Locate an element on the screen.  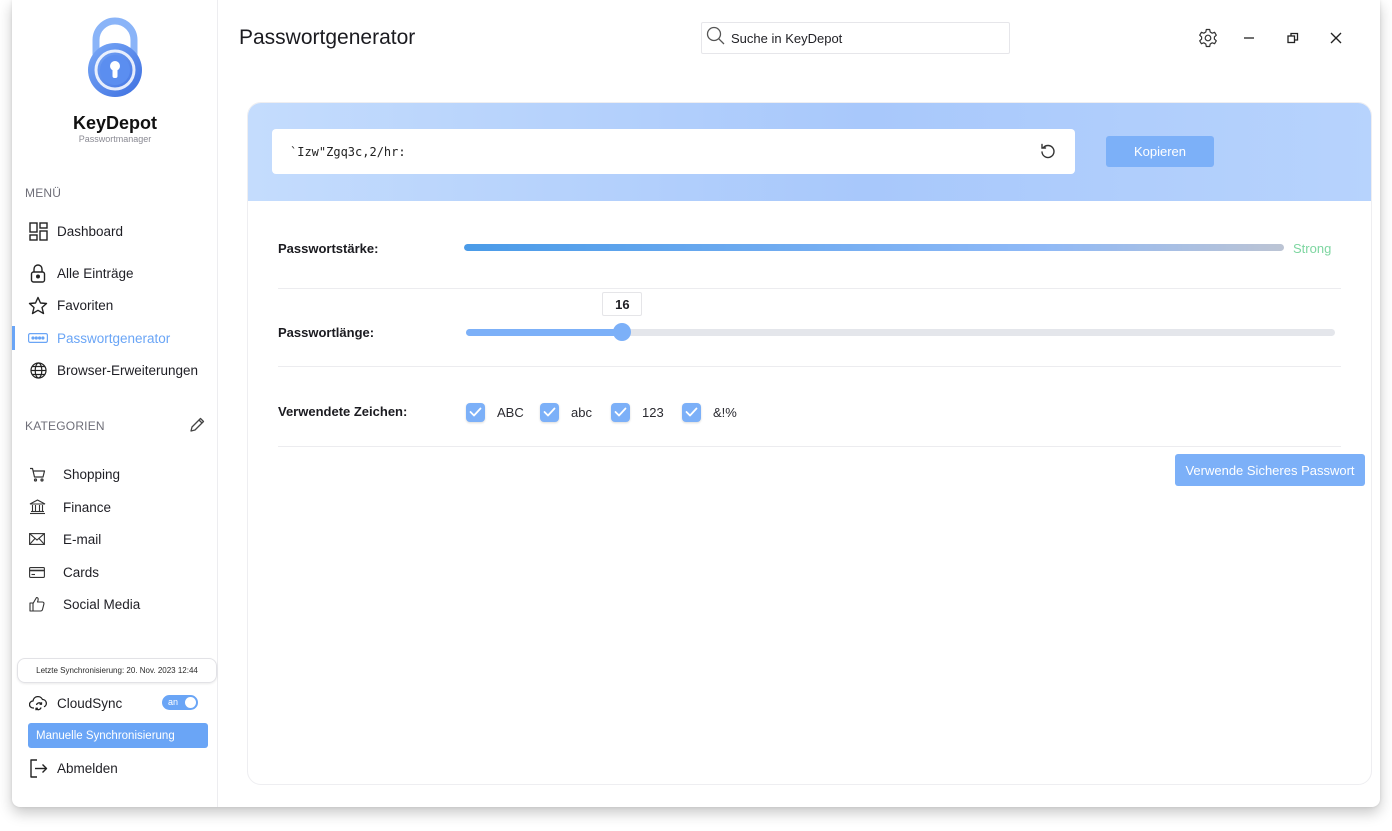
chars-label: Verwendete Zeichen: is located at coordinates (343, 411).